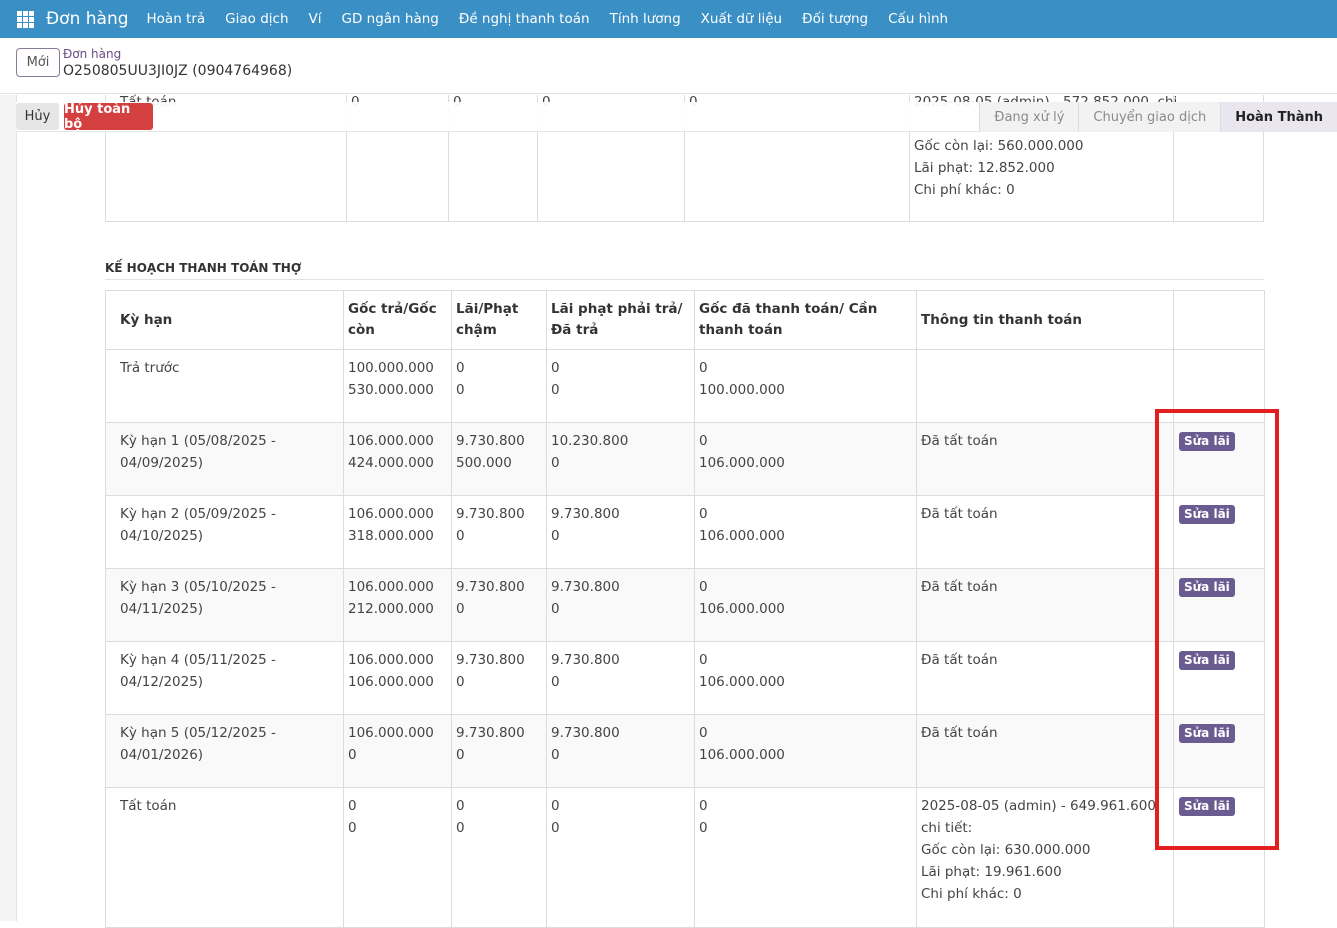  Describe the element at coordinates (25, 19) in the screenshot. I see `apps-grid-icon` at that location.